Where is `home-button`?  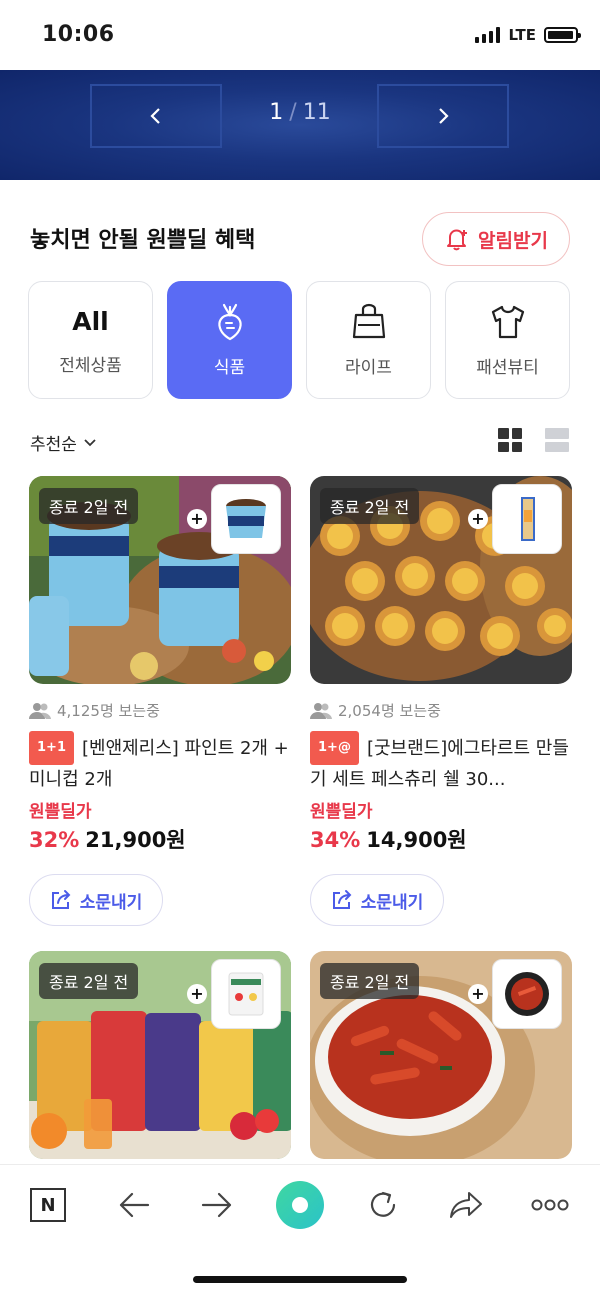 home-button is located at coordinates (300, 1205).